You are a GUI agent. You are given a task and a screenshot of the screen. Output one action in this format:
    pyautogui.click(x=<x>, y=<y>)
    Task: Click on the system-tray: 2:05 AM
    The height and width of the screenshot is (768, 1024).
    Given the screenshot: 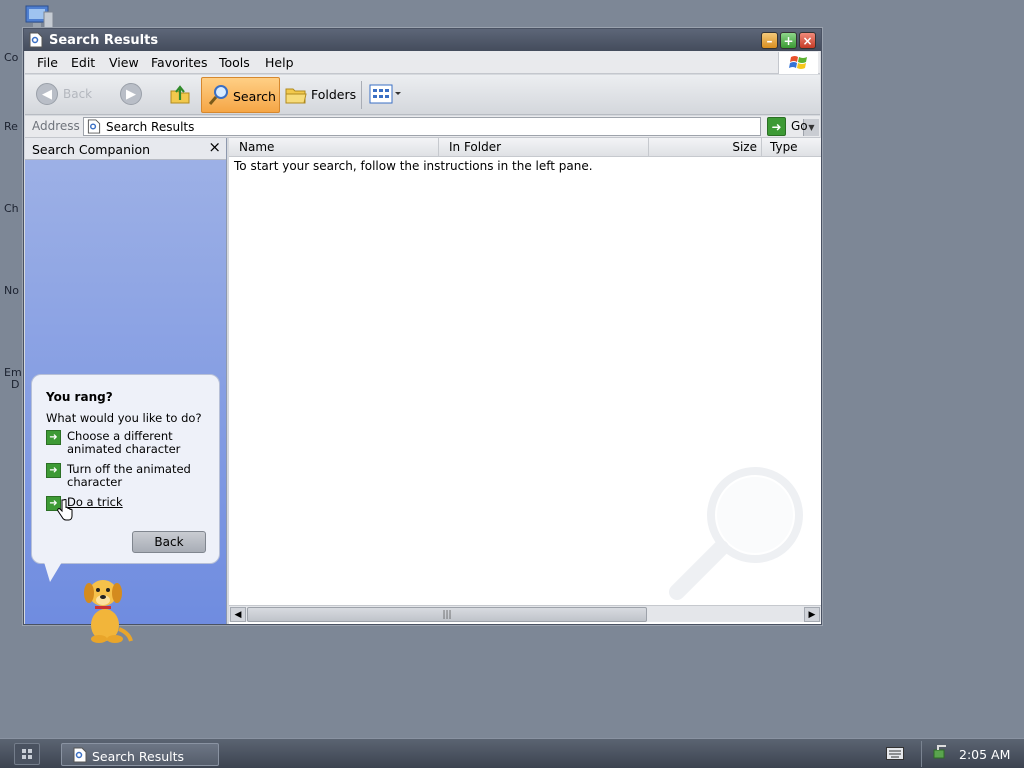 What is the action you would take?
    pyautogui.click(x=972, y=754)
    